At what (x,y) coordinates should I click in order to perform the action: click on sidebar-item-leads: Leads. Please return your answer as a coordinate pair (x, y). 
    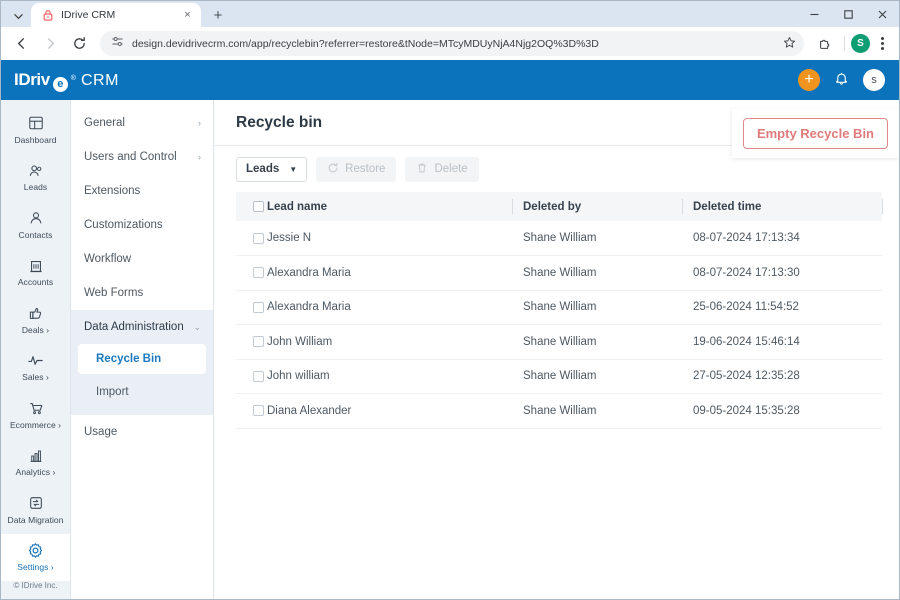
    Looking at the image, I should click on (35, 178).